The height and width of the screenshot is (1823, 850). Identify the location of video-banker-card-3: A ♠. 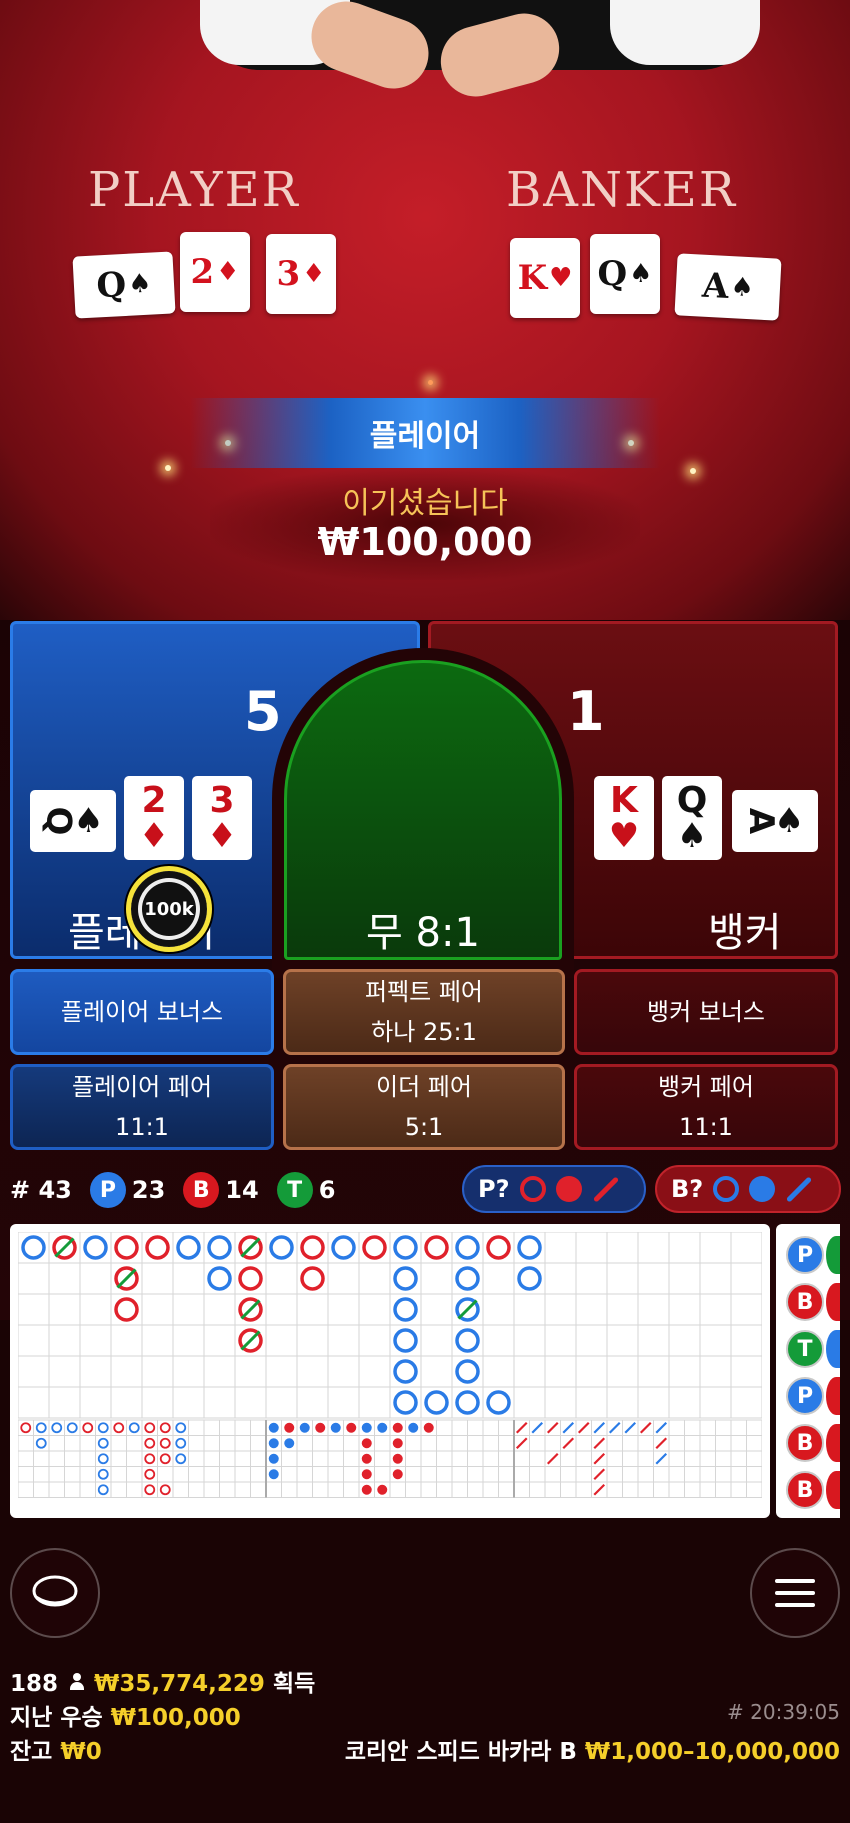
(728, 287).